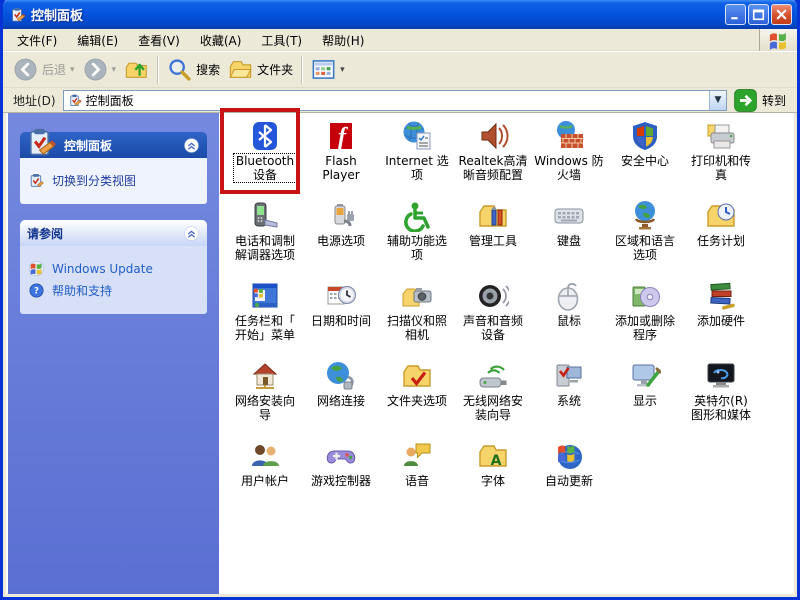  What do you see at coordinates (773, 100) in the screenshot?
I see `go-label: 转到` at bounding box center [773, 100].